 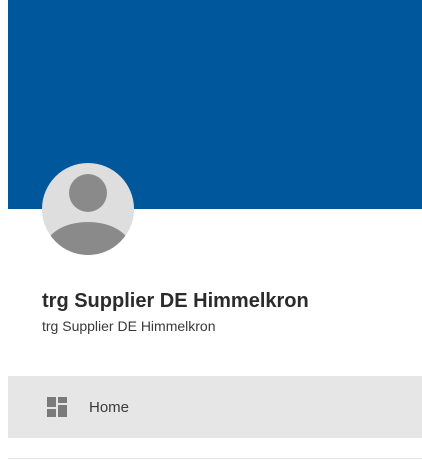 What do you see at coordinates (57, 407) in the screenshot?
I see `dashboard-icon` at bounding box center [57, 407].